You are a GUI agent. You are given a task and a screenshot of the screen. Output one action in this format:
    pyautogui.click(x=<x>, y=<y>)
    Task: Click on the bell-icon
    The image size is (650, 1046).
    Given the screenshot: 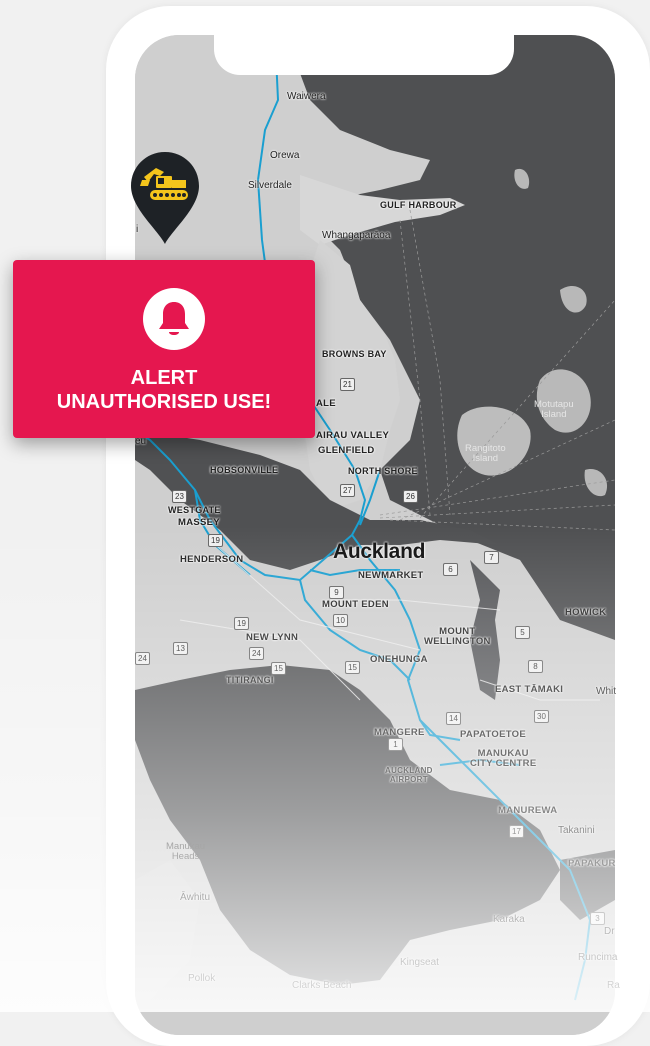 What is the action you would take?
    pyautogui.click(x=174, y=318)
    